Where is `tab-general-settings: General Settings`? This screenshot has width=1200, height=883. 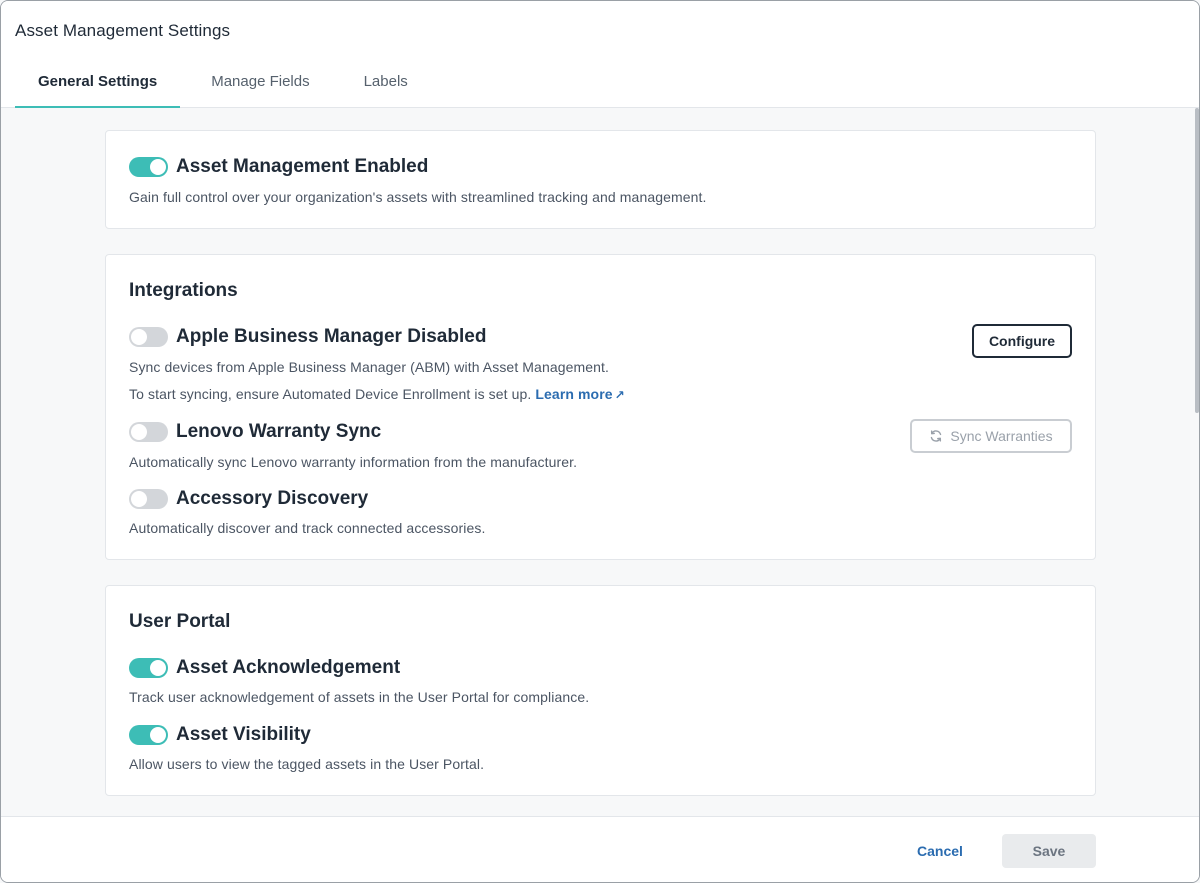
tab-general-settings: General Settings is located at coordinates (98, 84).